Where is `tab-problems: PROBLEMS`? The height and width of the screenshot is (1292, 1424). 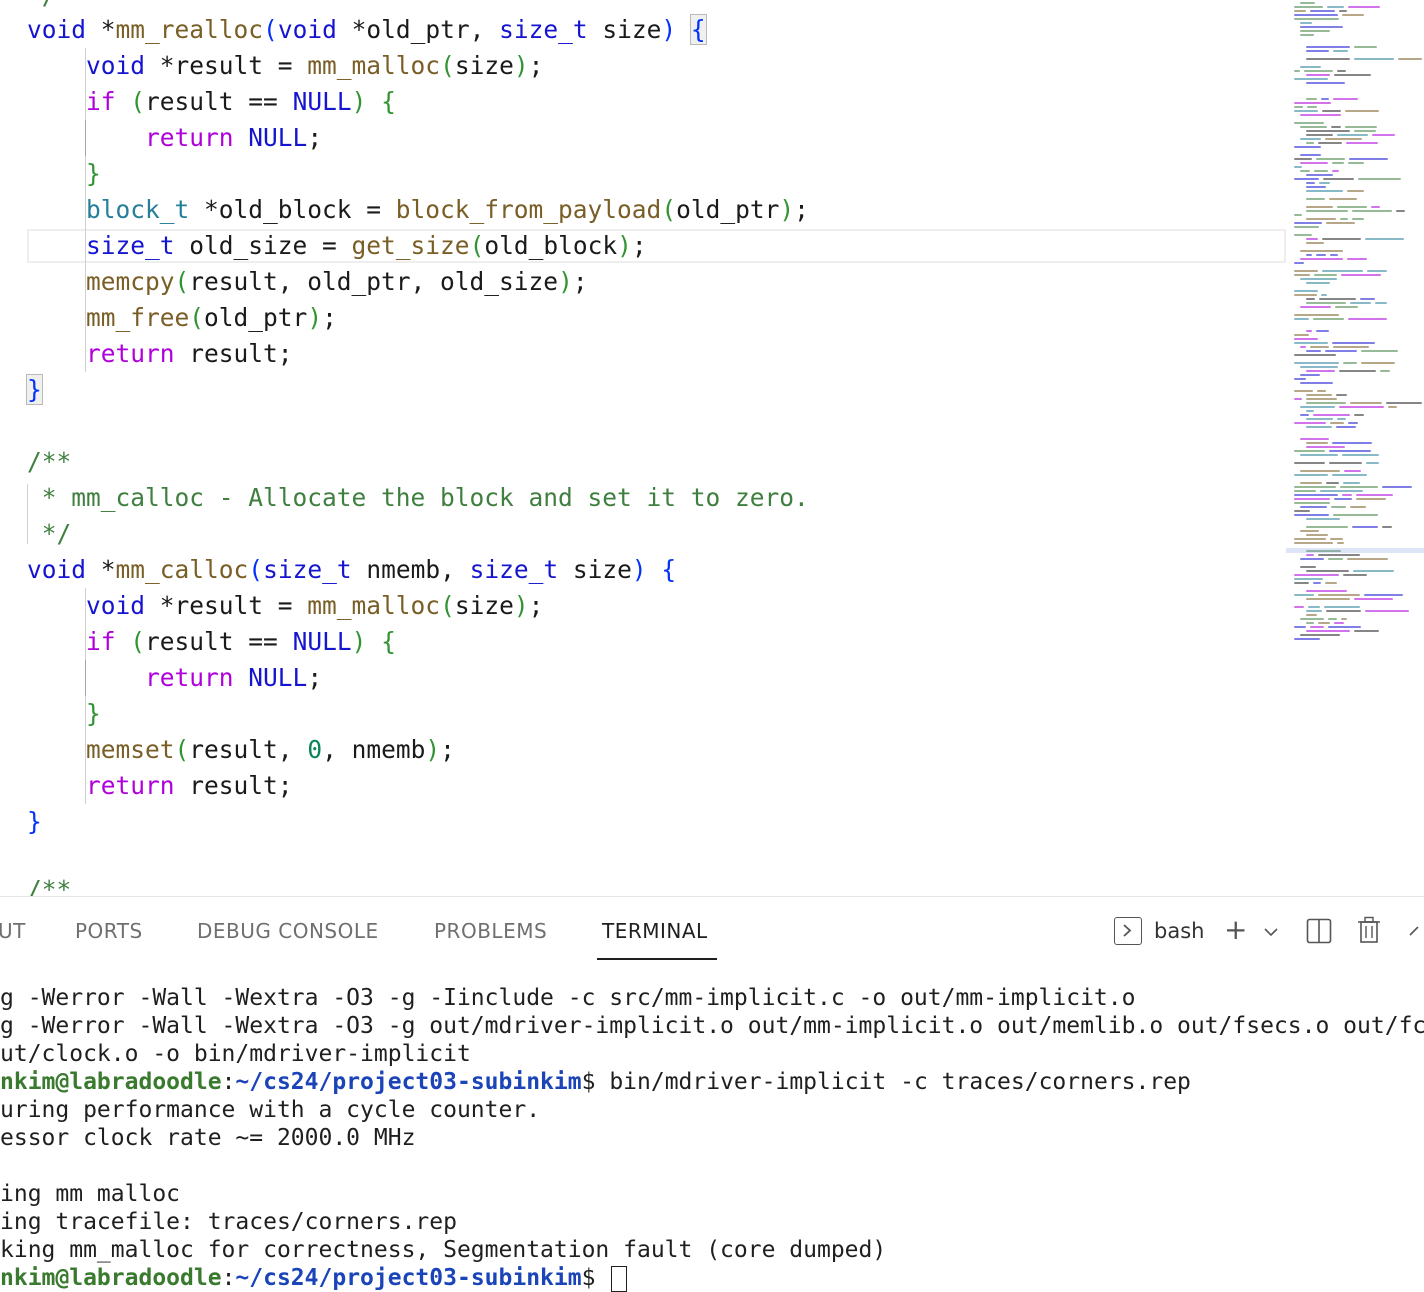 tab-problems: PROBLEMS is located at coordinates (490, 931).